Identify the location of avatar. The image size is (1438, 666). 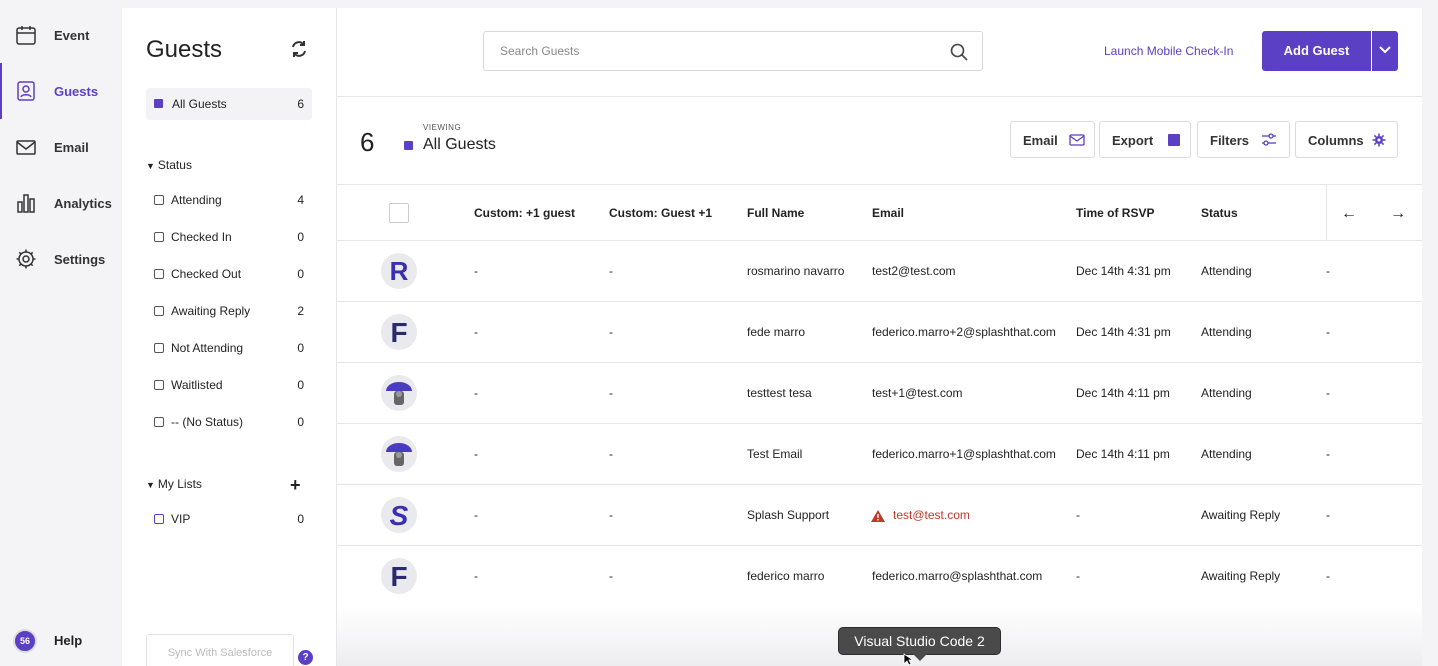
(399, 454).